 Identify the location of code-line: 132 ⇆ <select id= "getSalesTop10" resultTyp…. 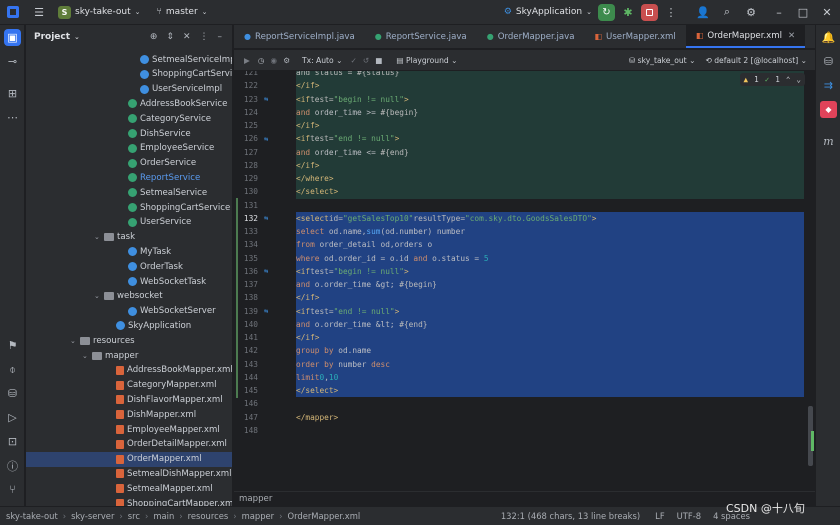
(519, 218).